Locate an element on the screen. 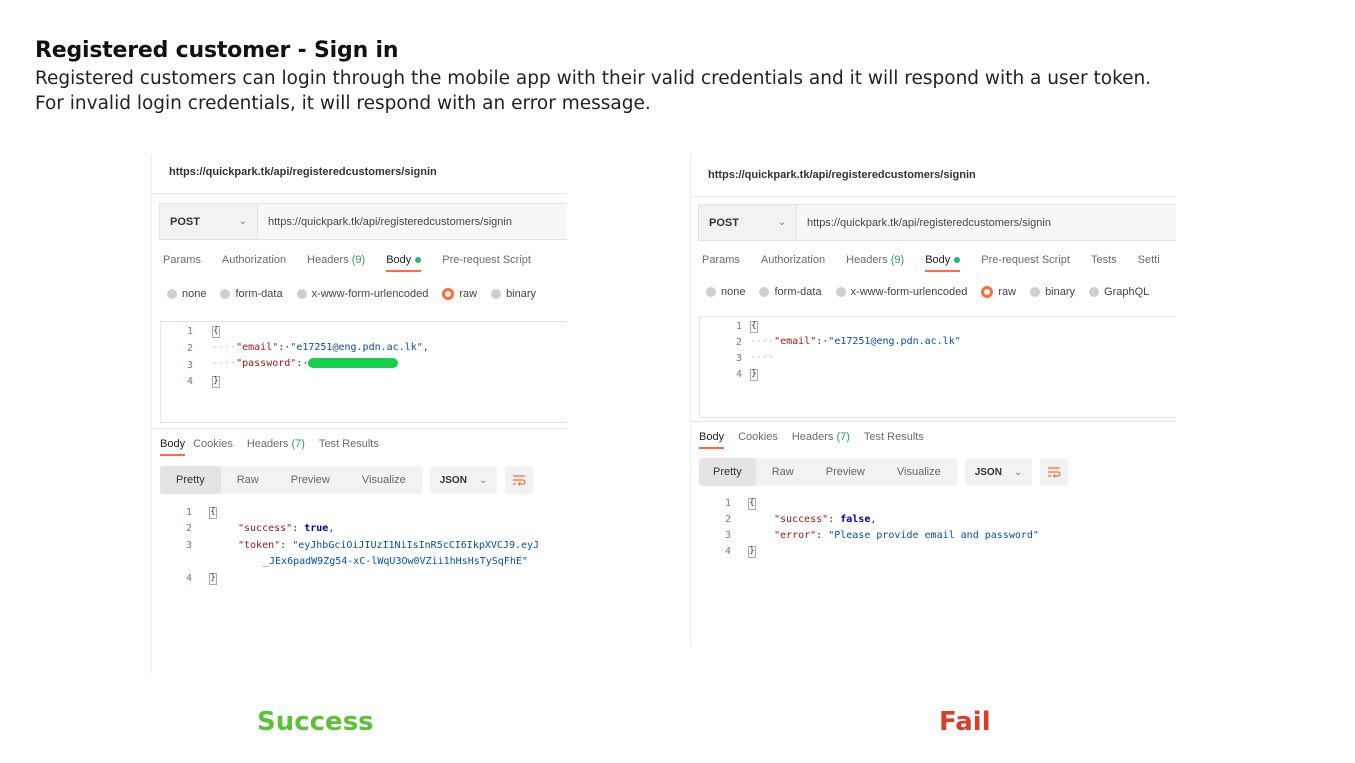 This screenshot has width=1355, height=763. success-key: "success" is located at coordinates (801, 519).